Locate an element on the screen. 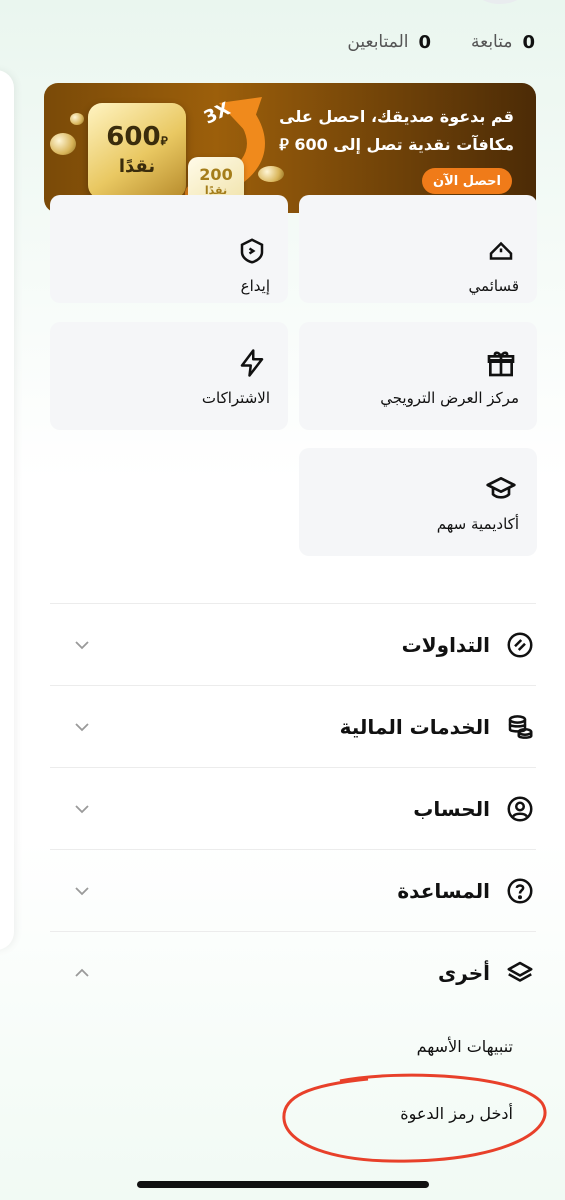  stock-alerts-item: تنبيهات الأسهم is located at coordinates (465, 1046).